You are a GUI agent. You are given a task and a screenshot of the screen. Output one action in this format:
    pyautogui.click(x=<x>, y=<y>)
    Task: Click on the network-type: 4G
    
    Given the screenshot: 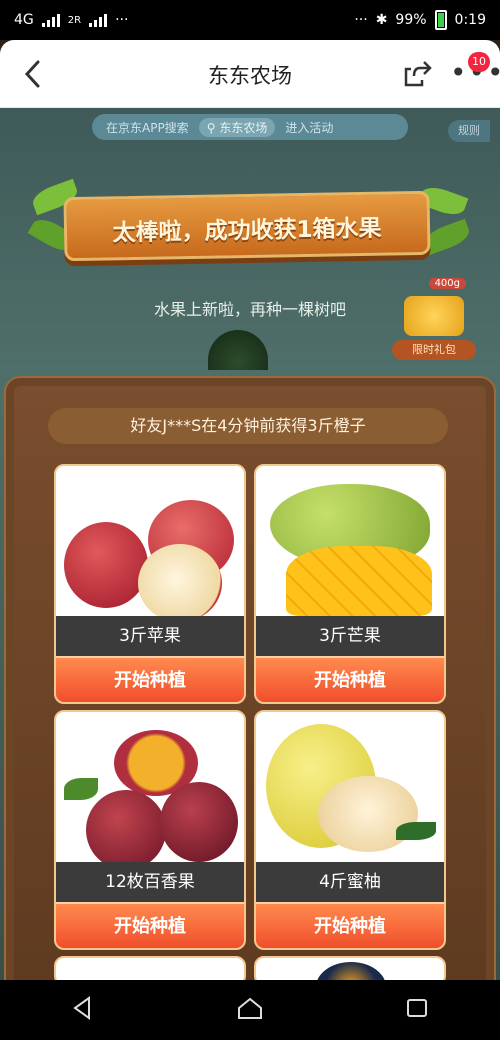 What is the action you would take?
    pyautogui.click(x=24, y=20)
    